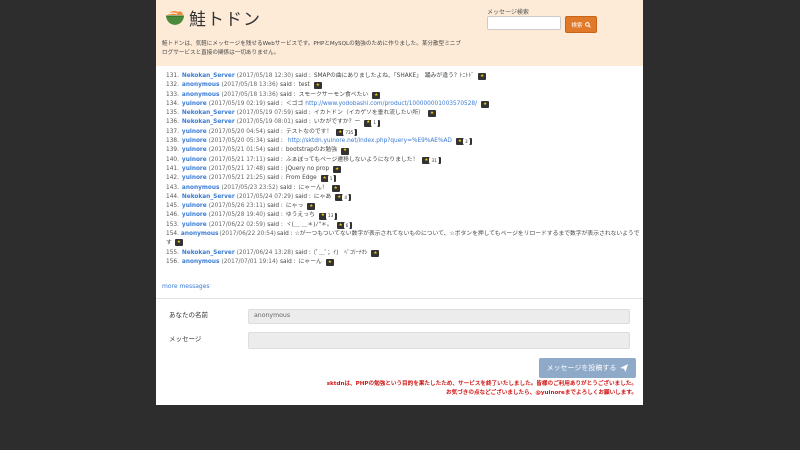  I want to click on message-date: (2017/06/24 13:28), so click(265, 252).